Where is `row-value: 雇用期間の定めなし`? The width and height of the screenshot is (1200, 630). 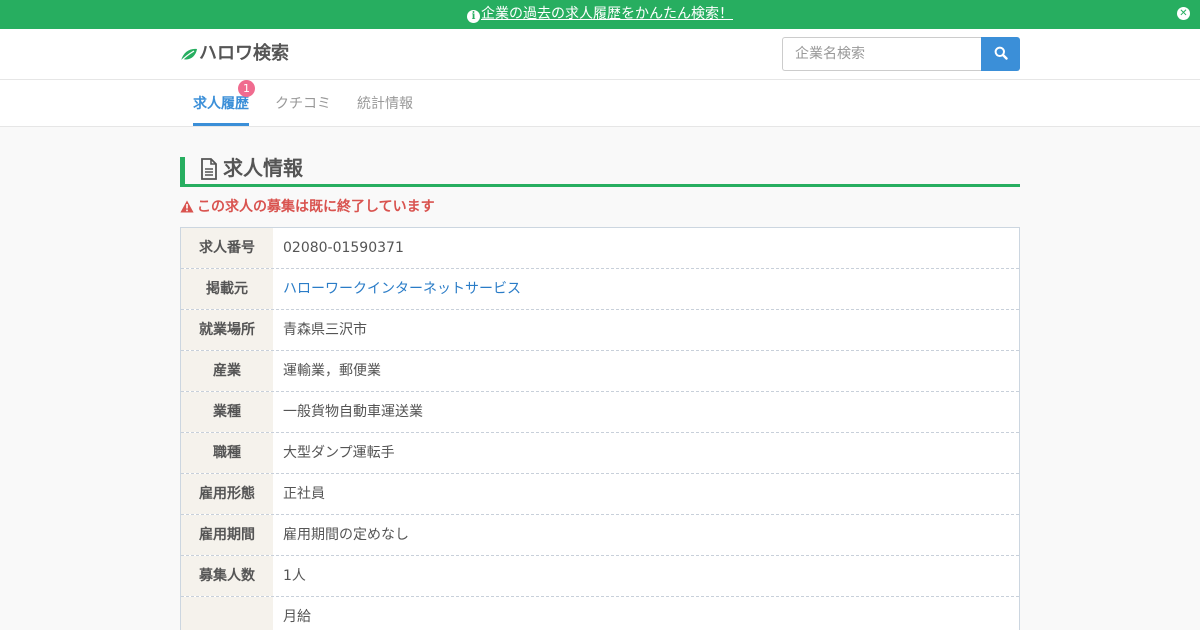 row-value: 雇用期間の定めなし is located at coordinates (346, 535).